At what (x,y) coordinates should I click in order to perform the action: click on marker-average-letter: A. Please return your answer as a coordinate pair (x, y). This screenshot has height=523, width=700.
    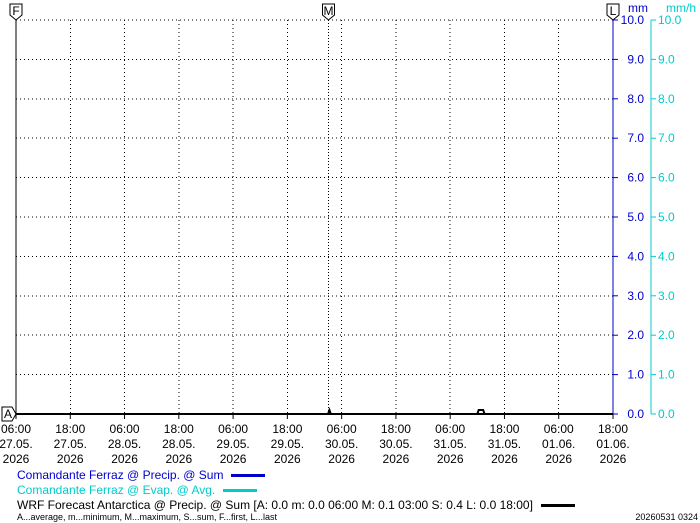
    Looking at the image, I should click on (8, 414).